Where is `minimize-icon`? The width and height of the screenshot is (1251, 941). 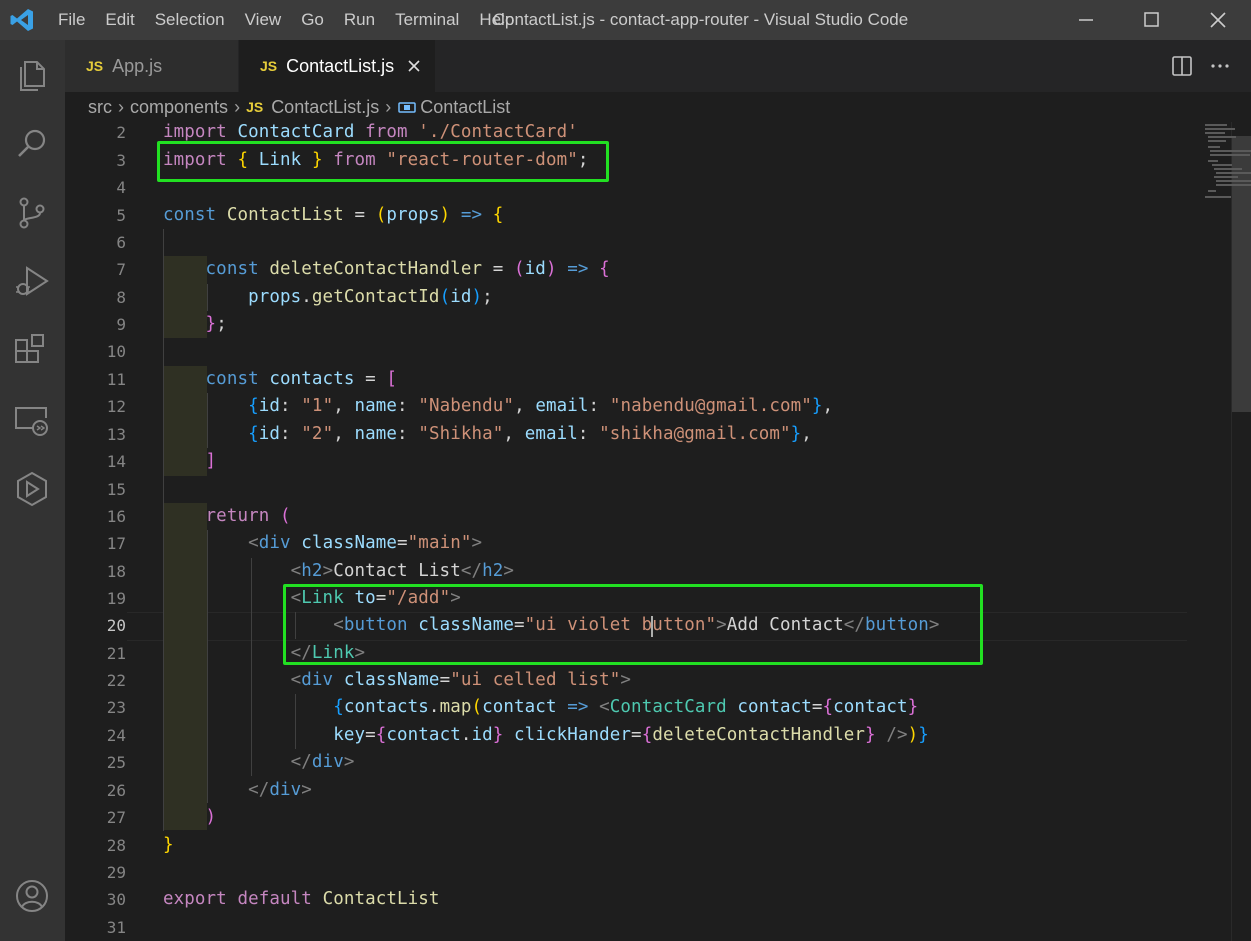
minimize-icon is located at coordinates (1086, 20).